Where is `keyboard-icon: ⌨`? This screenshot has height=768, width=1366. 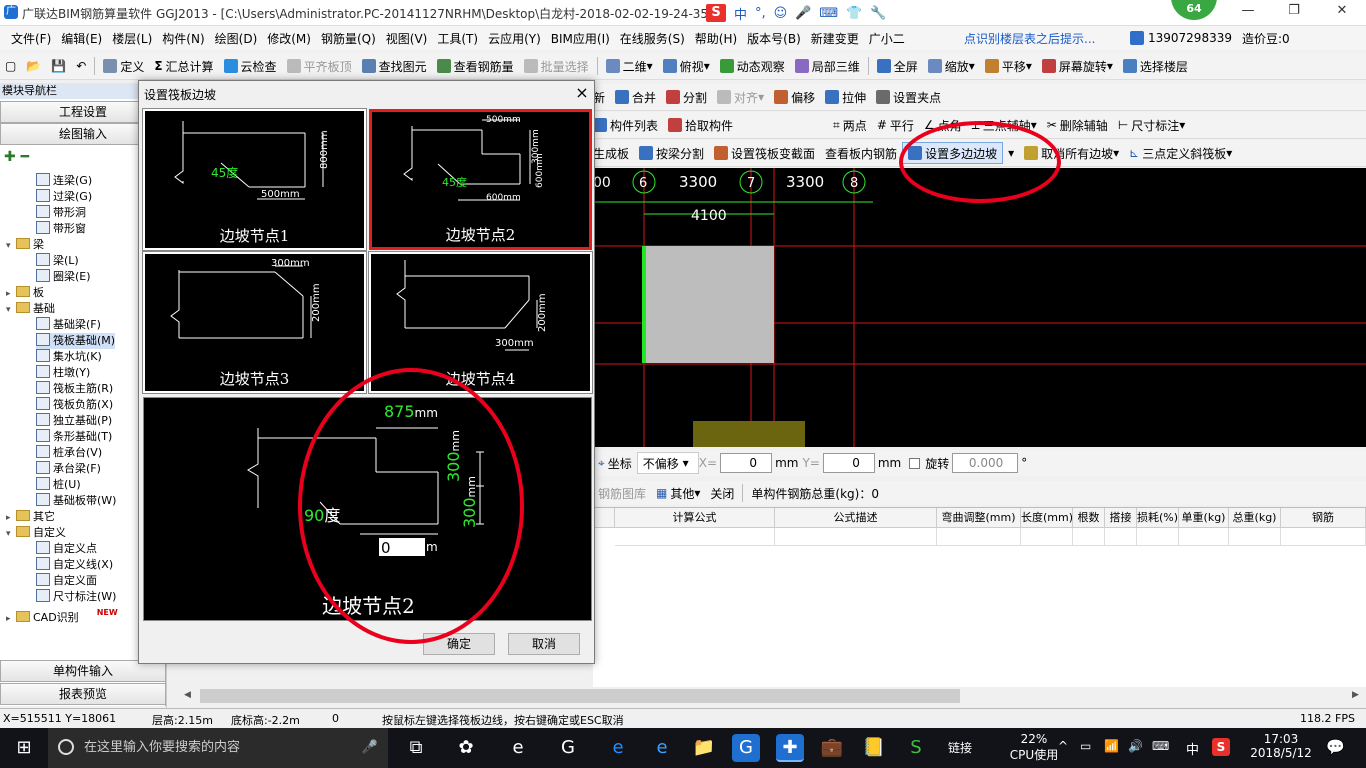
keyboard-icon: ⌨ is located at coordinates (1160, 746).